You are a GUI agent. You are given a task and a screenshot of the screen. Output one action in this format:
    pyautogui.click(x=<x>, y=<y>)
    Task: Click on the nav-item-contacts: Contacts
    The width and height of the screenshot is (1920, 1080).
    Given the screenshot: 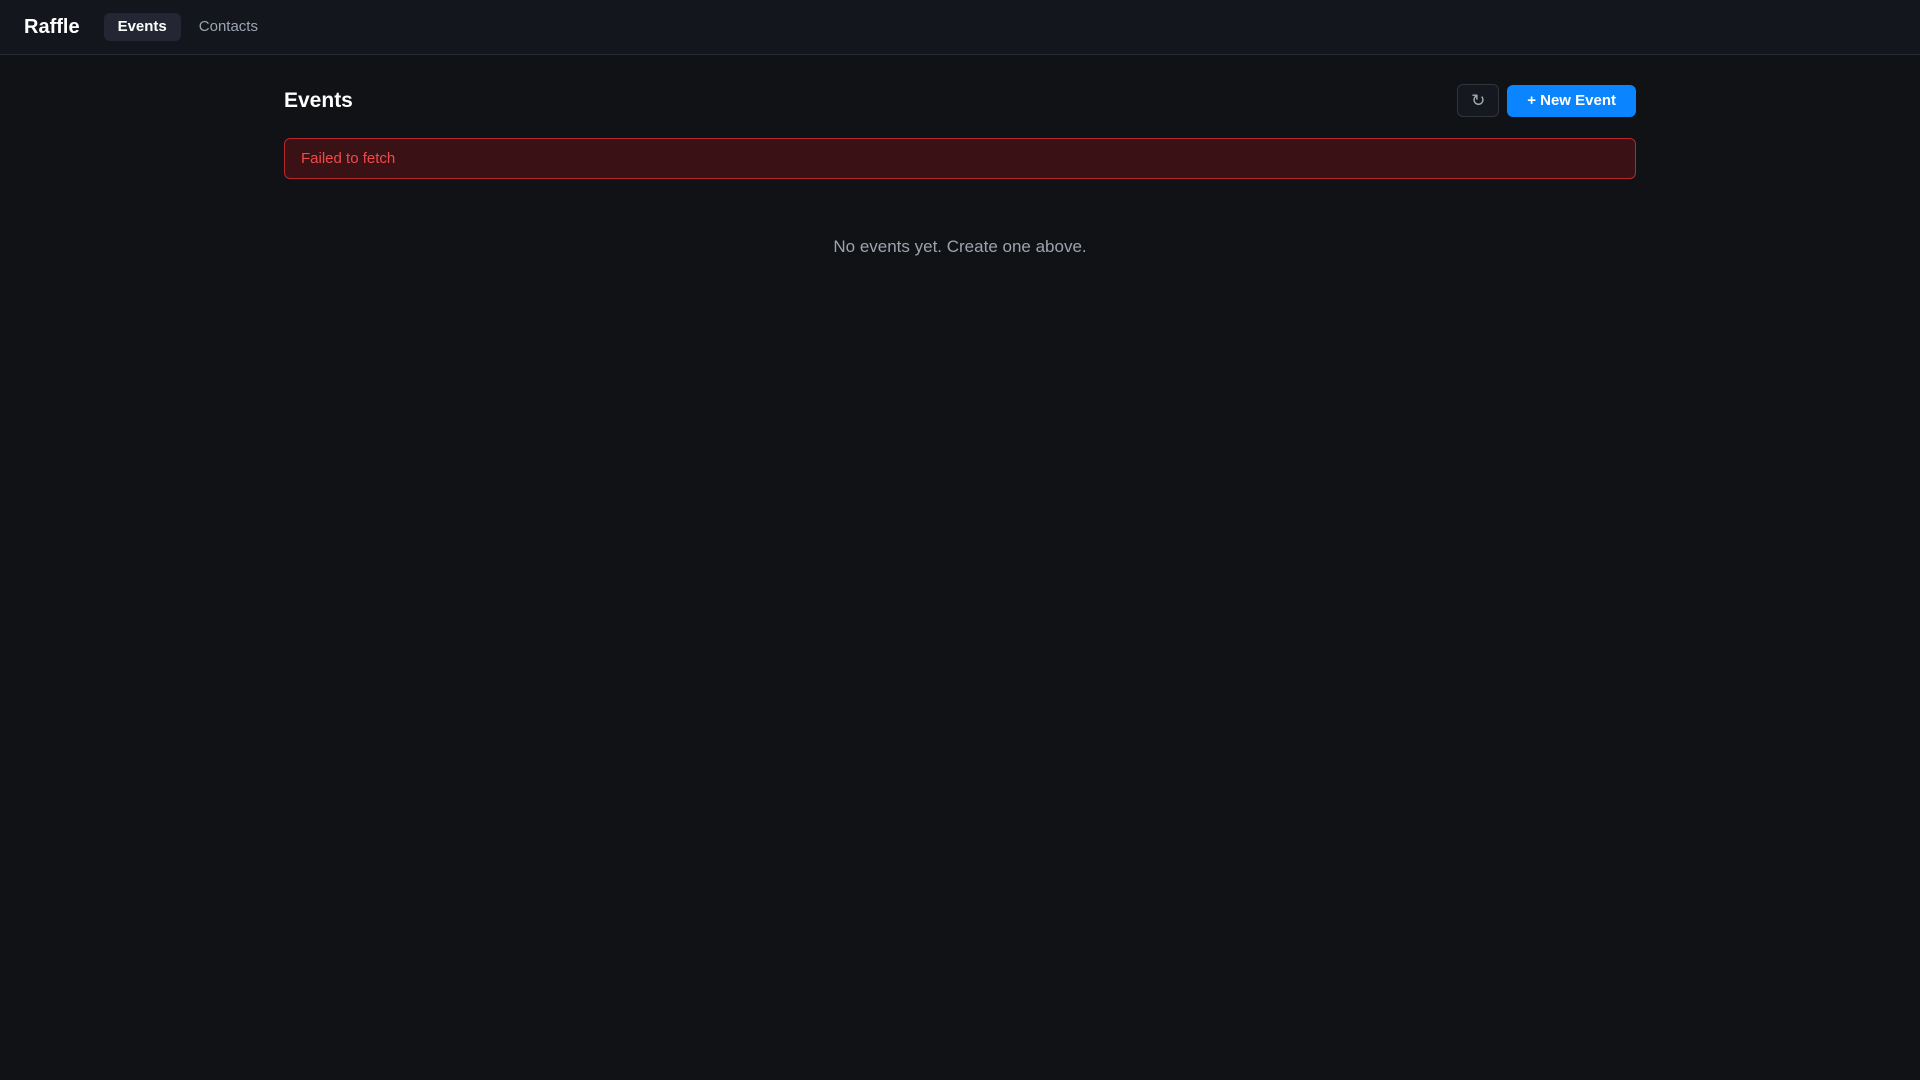 What is the action you would take?
    pyautogui.click(x=228, y=27)
    